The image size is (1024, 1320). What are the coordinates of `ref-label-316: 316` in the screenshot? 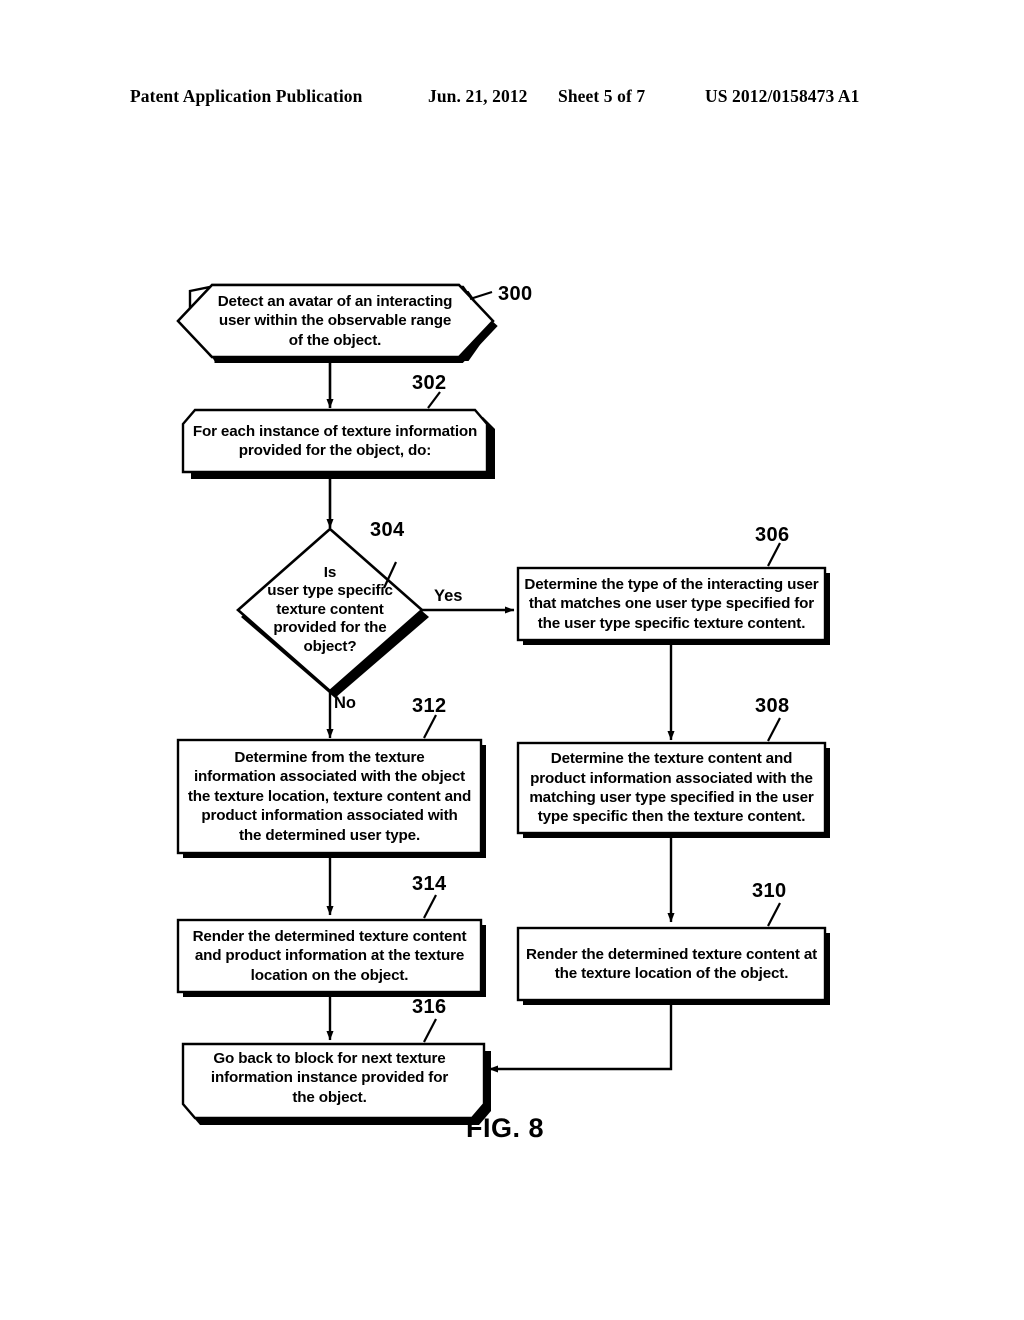 It's located at (429, 1007).